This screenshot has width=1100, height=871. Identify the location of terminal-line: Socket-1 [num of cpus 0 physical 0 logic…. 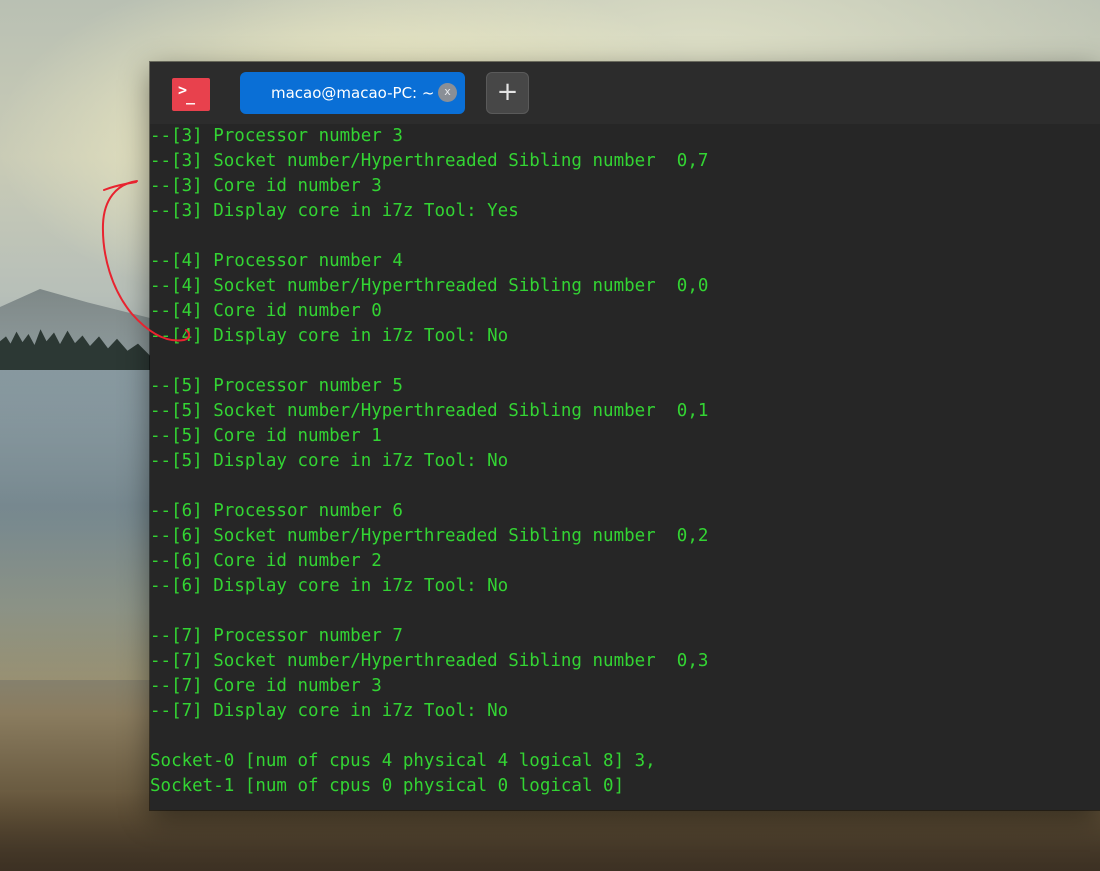
(387, 786).